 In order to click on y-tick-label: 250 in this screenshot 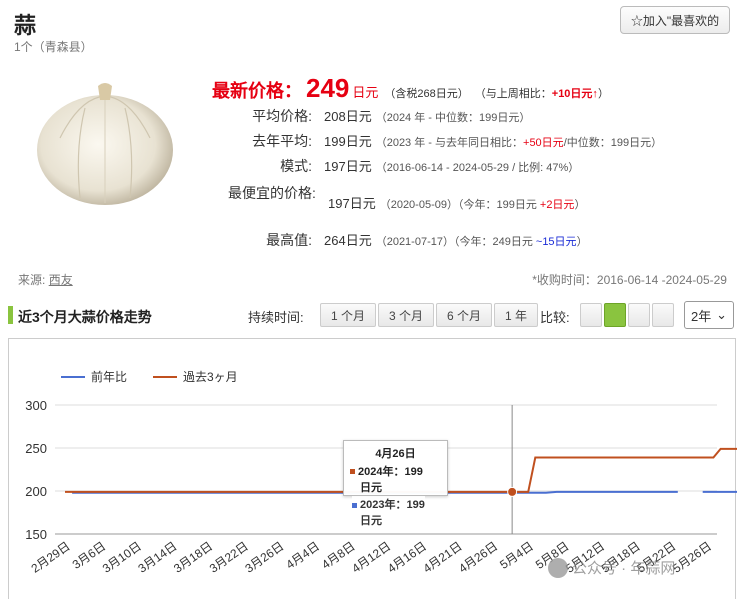, I will do `click(36, 448)`.